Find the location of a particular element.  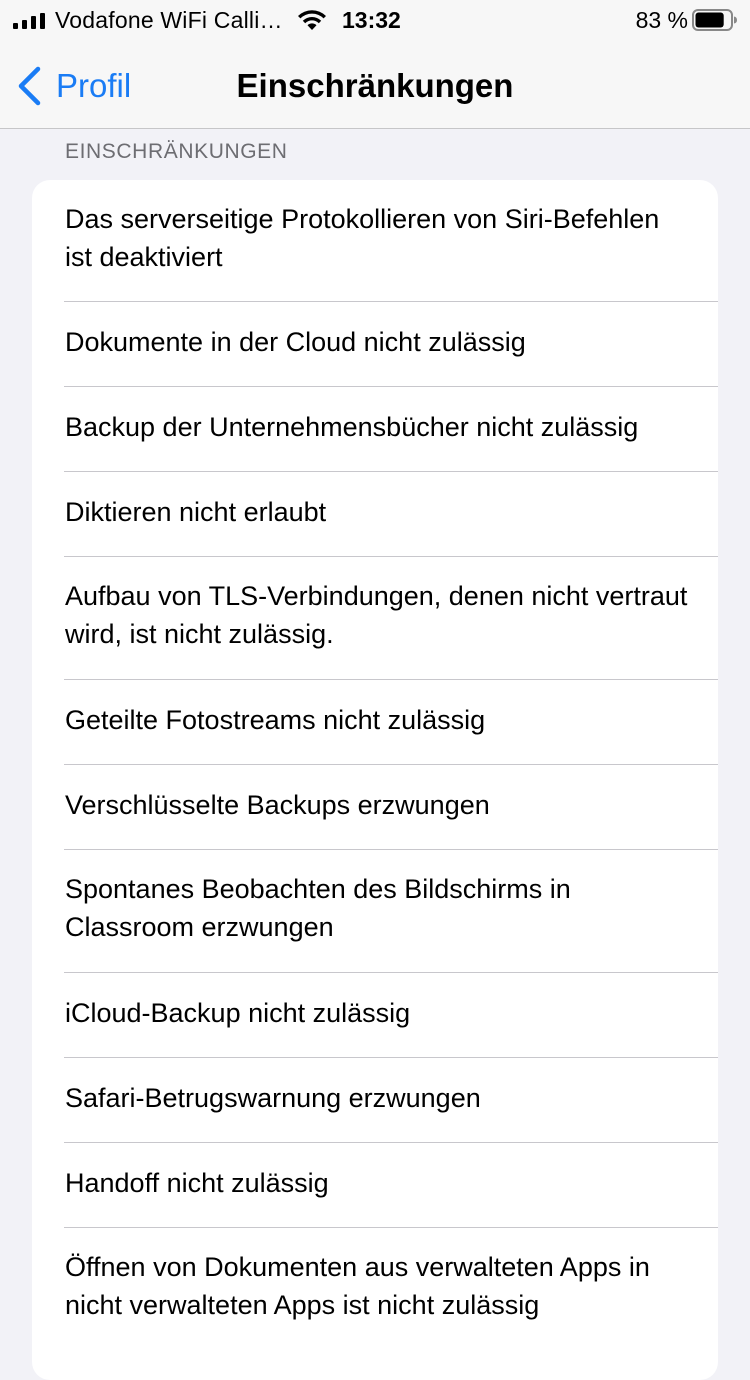

list-item: Dokumente in der Cloud nicht zulässig is located at coordinates (375, 344).